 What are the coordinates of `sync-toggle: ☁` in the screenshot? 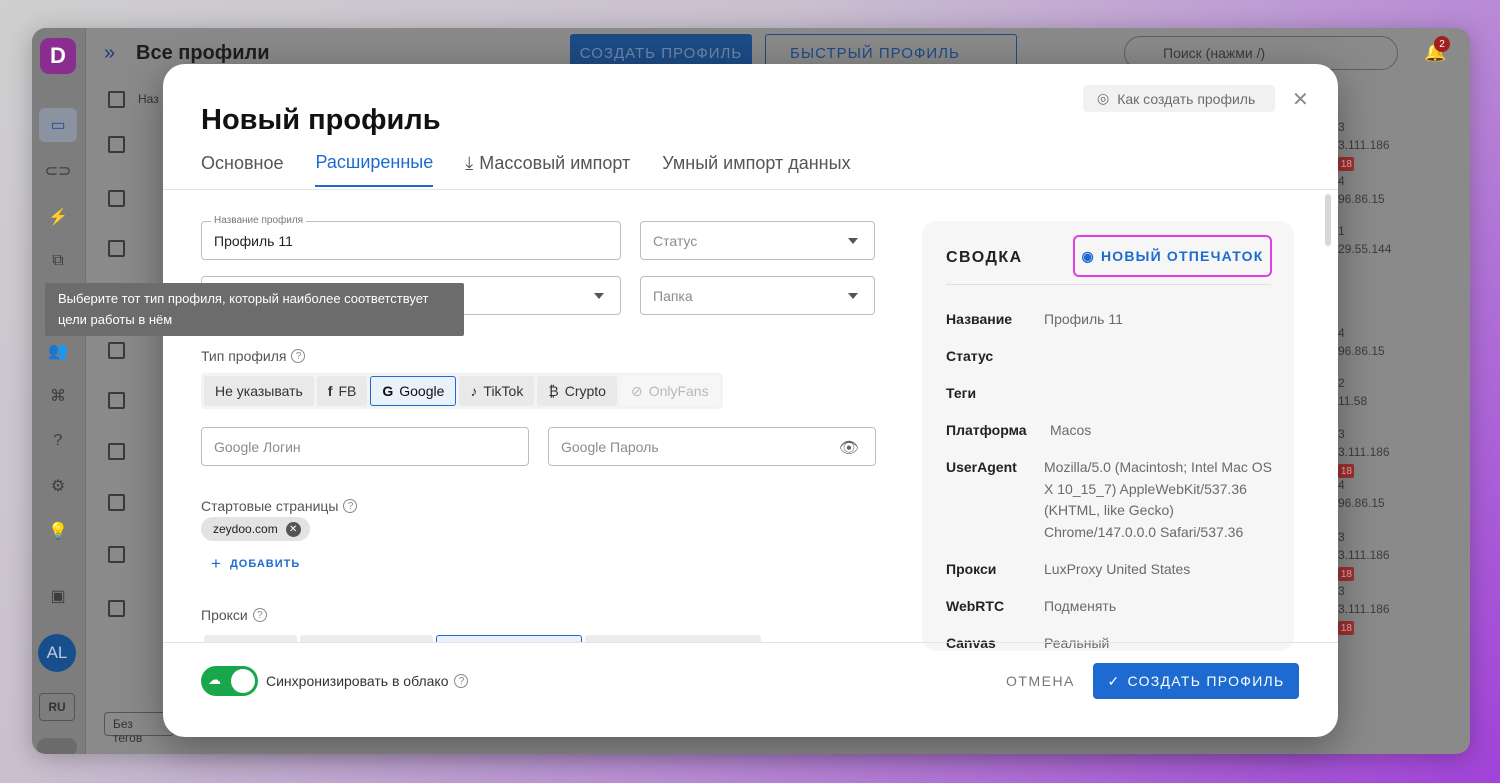 It's located at (229, 681).